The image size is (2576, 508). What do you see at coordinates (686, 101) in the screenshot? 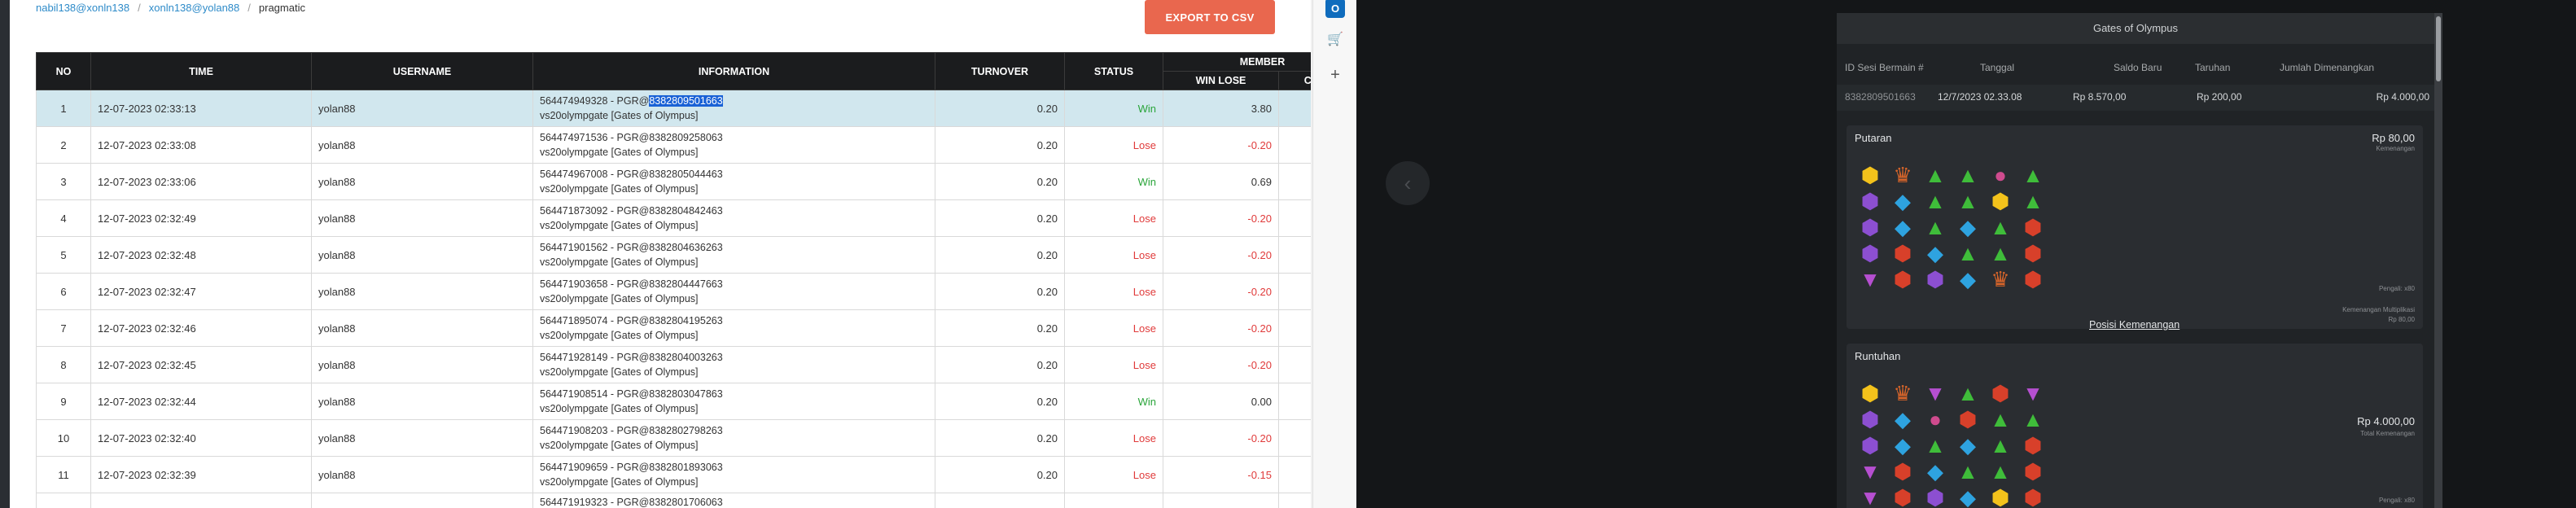
I see `selected-text: 8382809501663` at bounding box center [686, 101].